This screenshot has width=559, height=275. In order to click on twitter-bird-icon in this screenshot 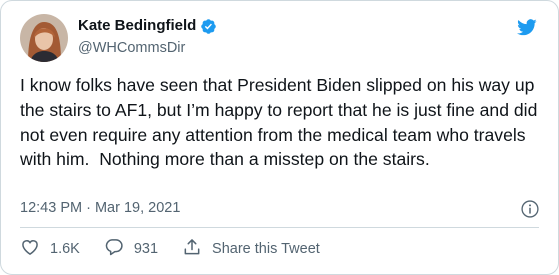, I will do `click(527, 27)`.